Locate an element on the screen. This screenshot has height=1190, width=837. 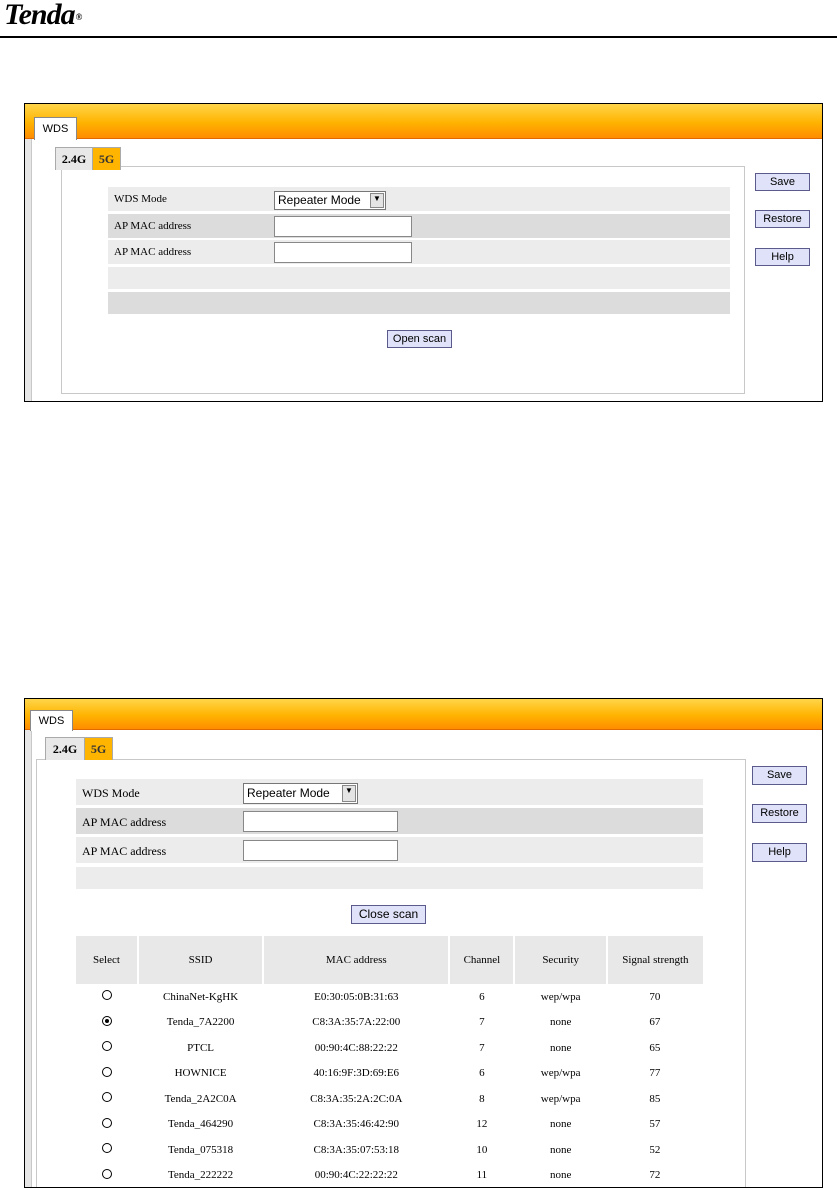
table-row: Tenda_464290 C8:3A:35:46:42:90 12 none 57 is located at coordinates (389, 1125).